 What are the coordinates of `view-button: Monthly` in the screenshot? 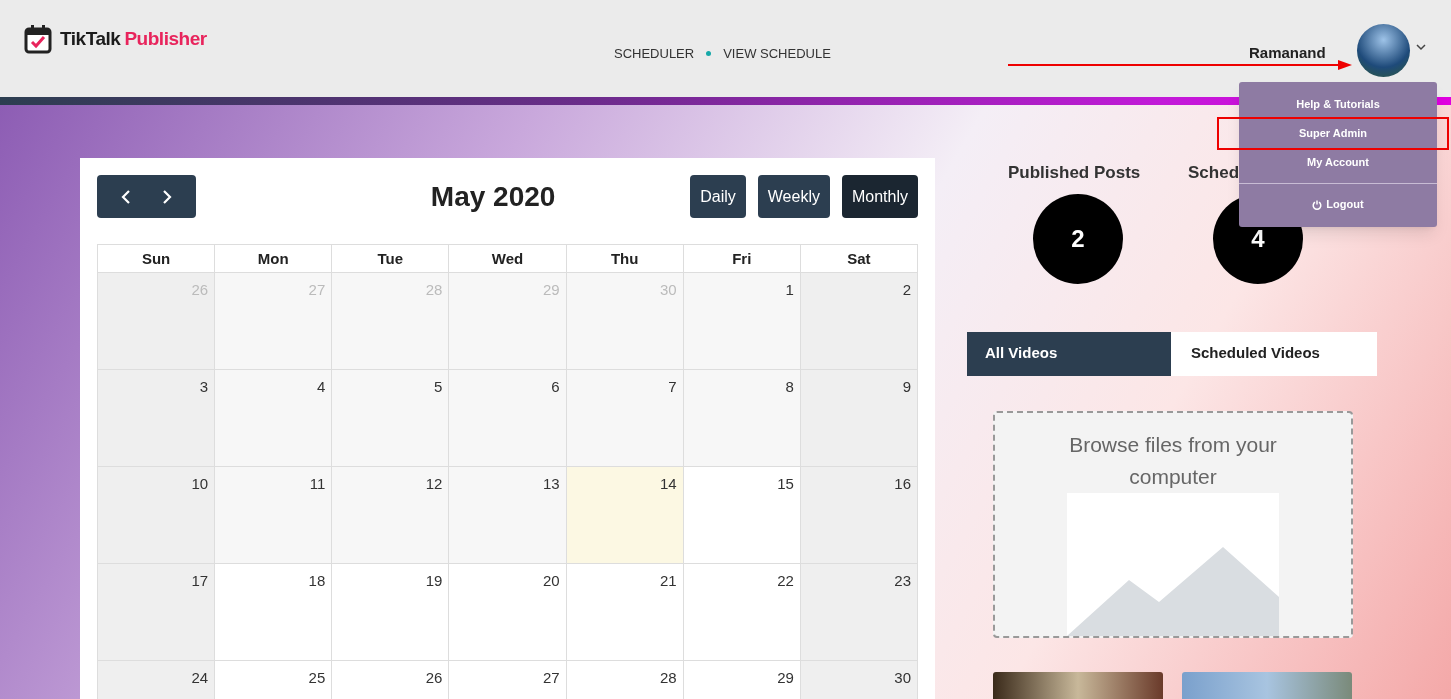 It's located at (879, 196).